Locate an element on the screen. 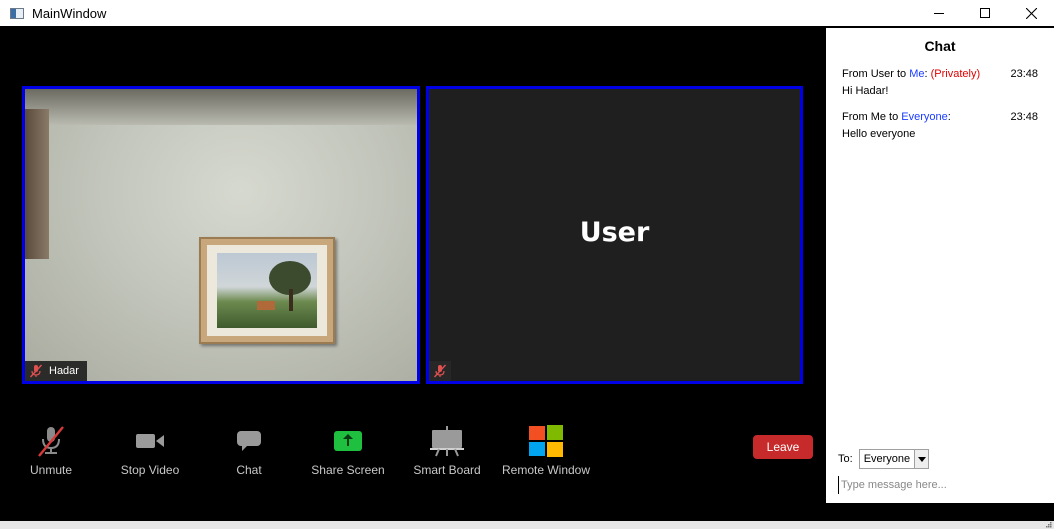  private-indicator: (Privately) is located at coordinates (955, 74).